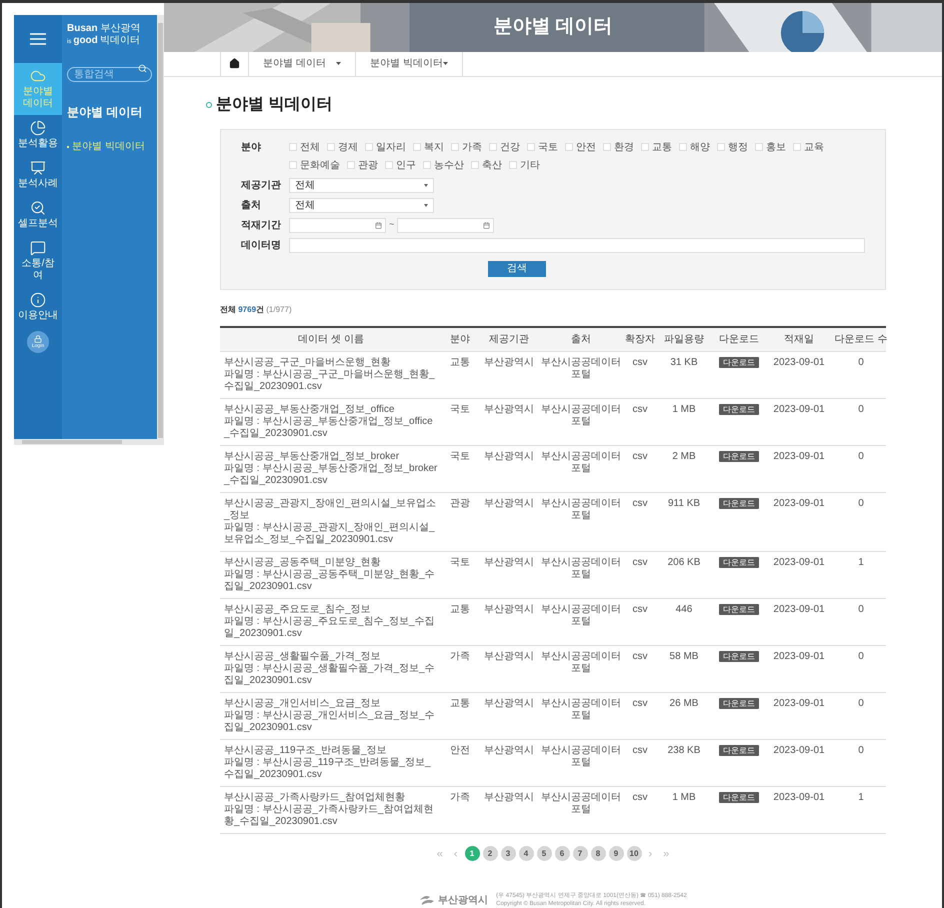 Image resolution: width=944 pixels, height=908 pixels. I want to click on page-number: 9, so click(616, 854).